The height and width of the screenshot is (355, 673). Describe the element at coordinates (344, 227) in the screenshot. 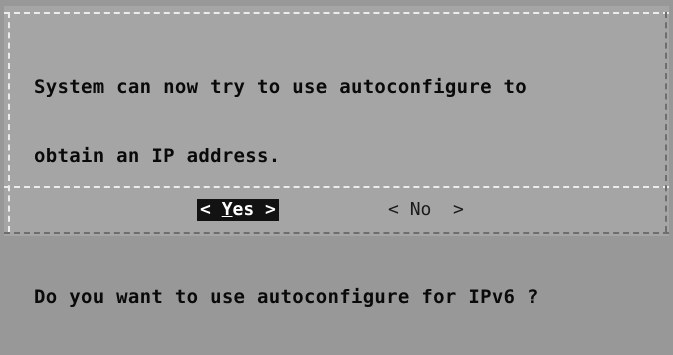

I see `message-gap` at that location.